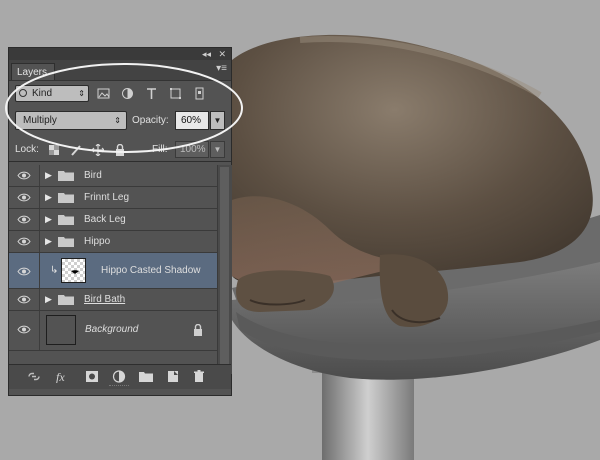  Describe the element at coordinates (54, 270) in the screenshot. I see `clipping-arrow-icon: ↳` at that location.